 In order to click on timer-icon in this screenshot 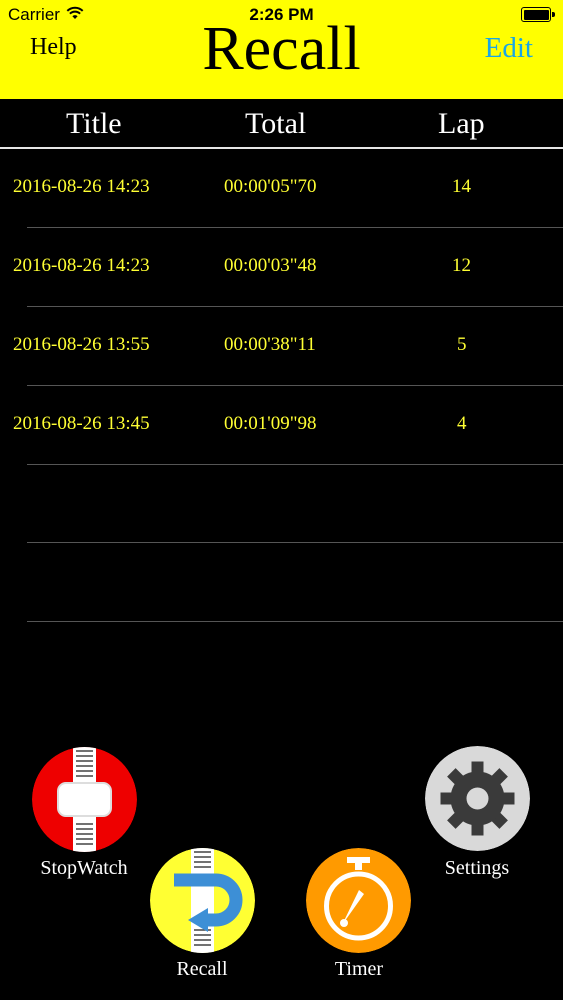, I will do `click(358, 900)`.